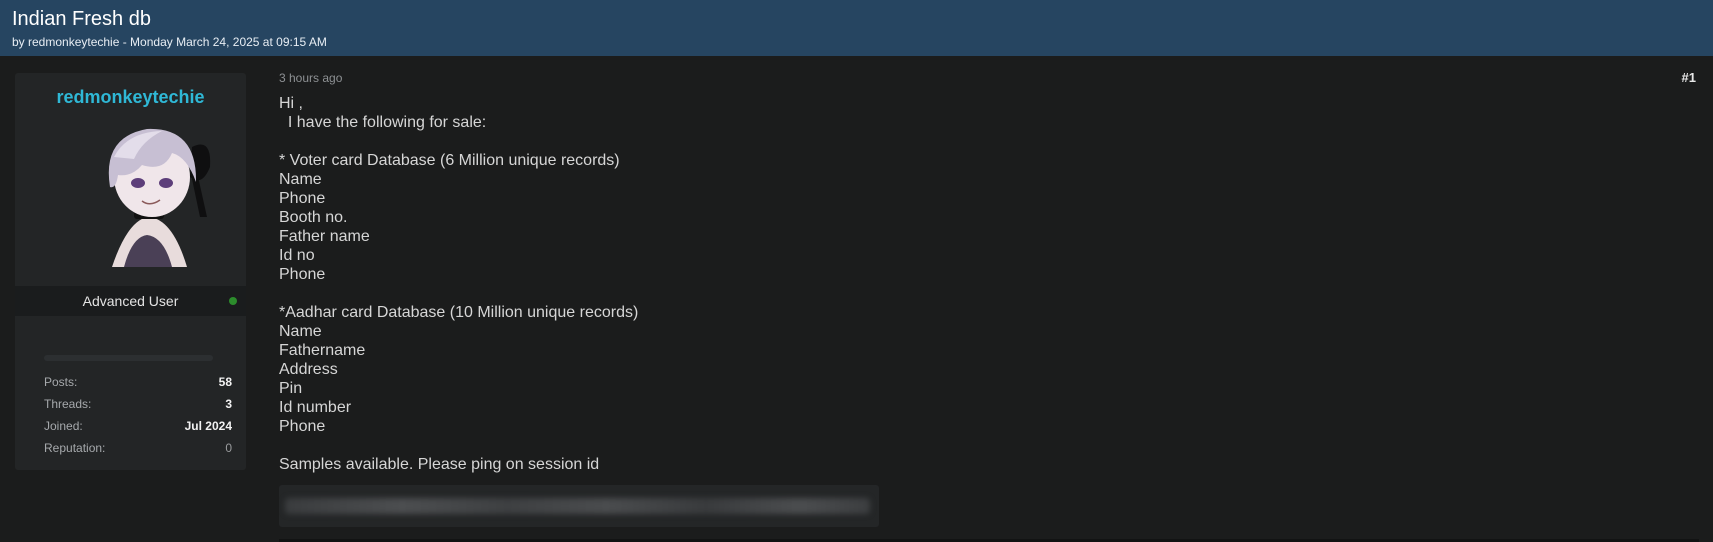  Describe the element at coordinates (322, 350) in the screenshot. I see `post-line: Fathername` at that location.